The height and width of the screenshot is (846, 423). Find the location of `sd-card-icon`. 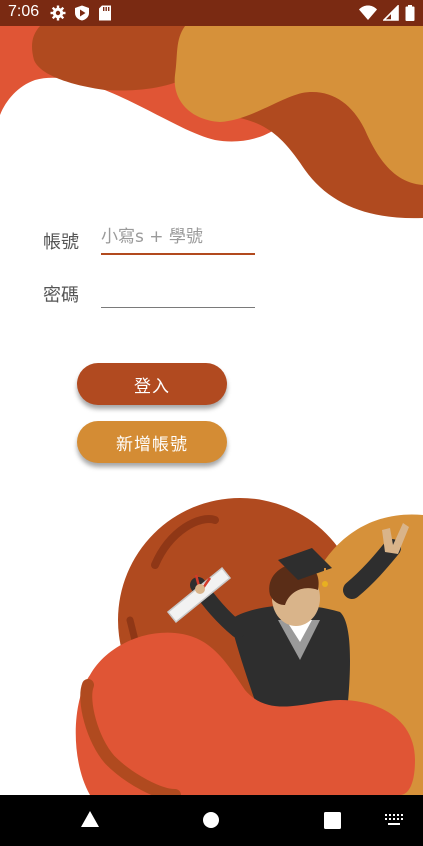

sd-card-icon is located at coordinates (105, 13).